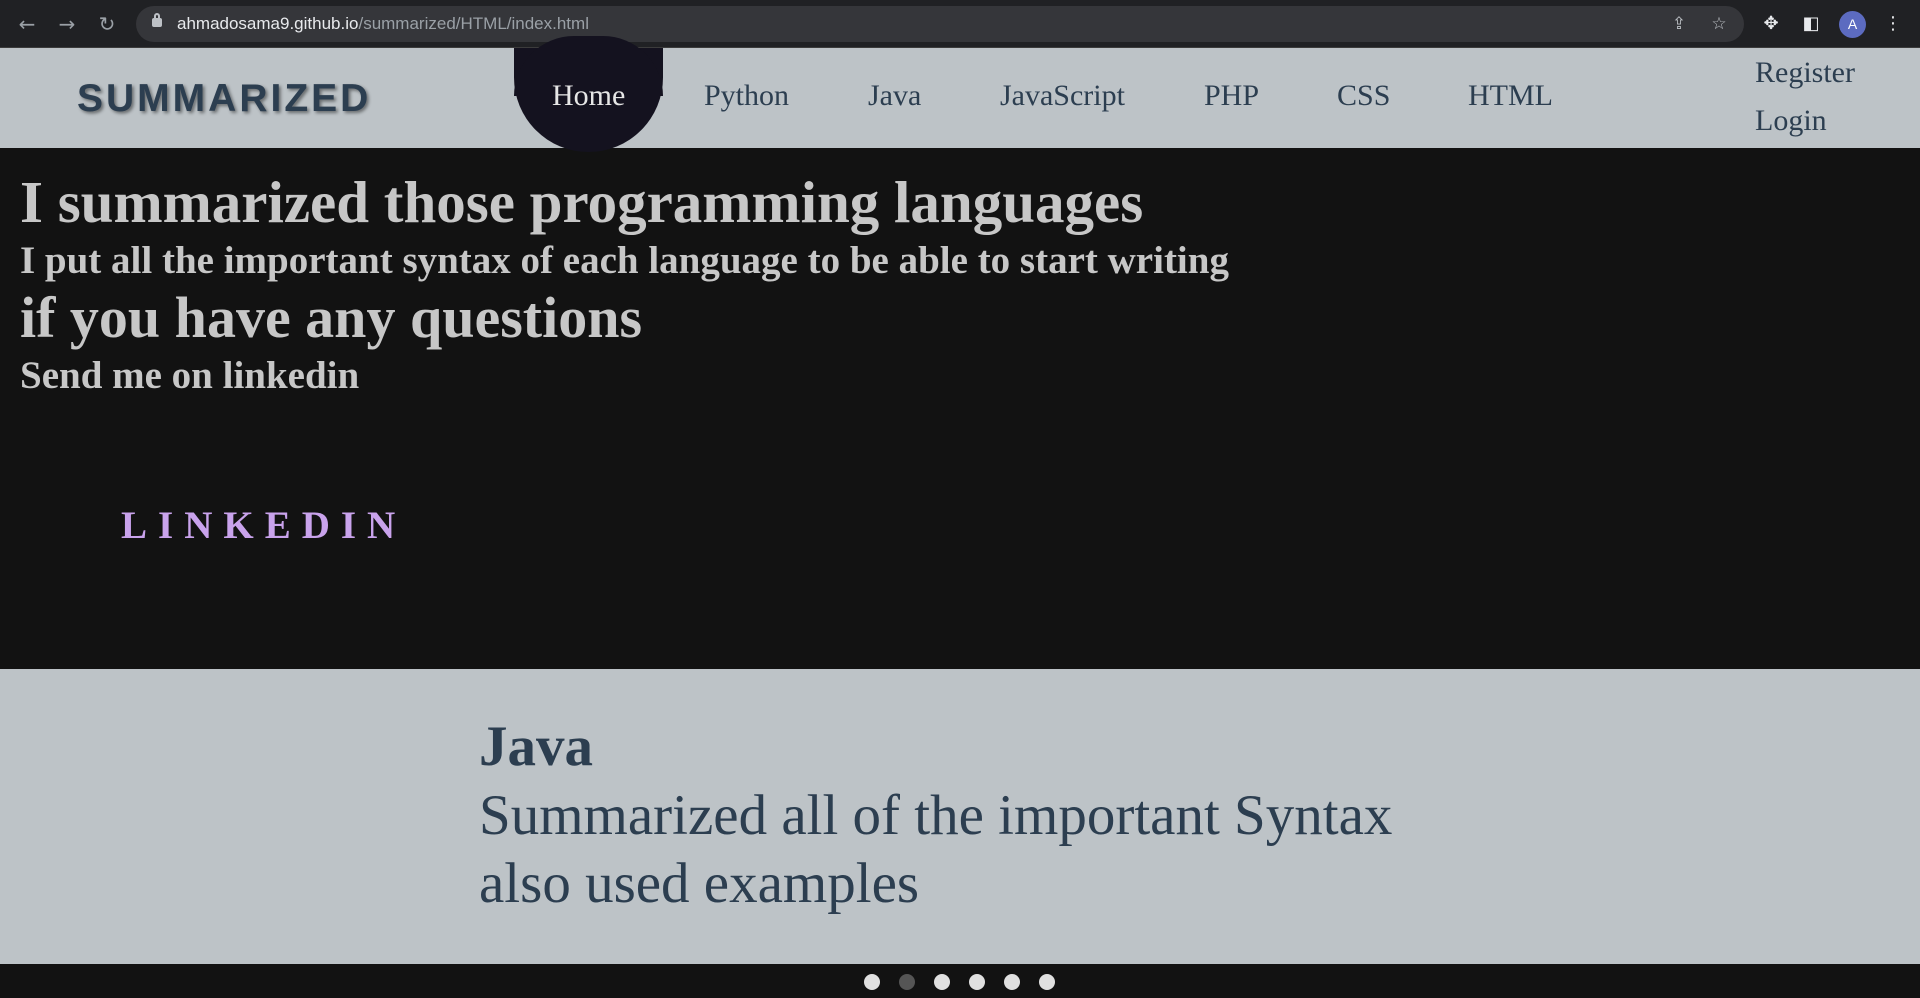 The height and width of the screenshot is (998, 1920). I want to click on side-panel-icon: ◧, so click(1811, 24).